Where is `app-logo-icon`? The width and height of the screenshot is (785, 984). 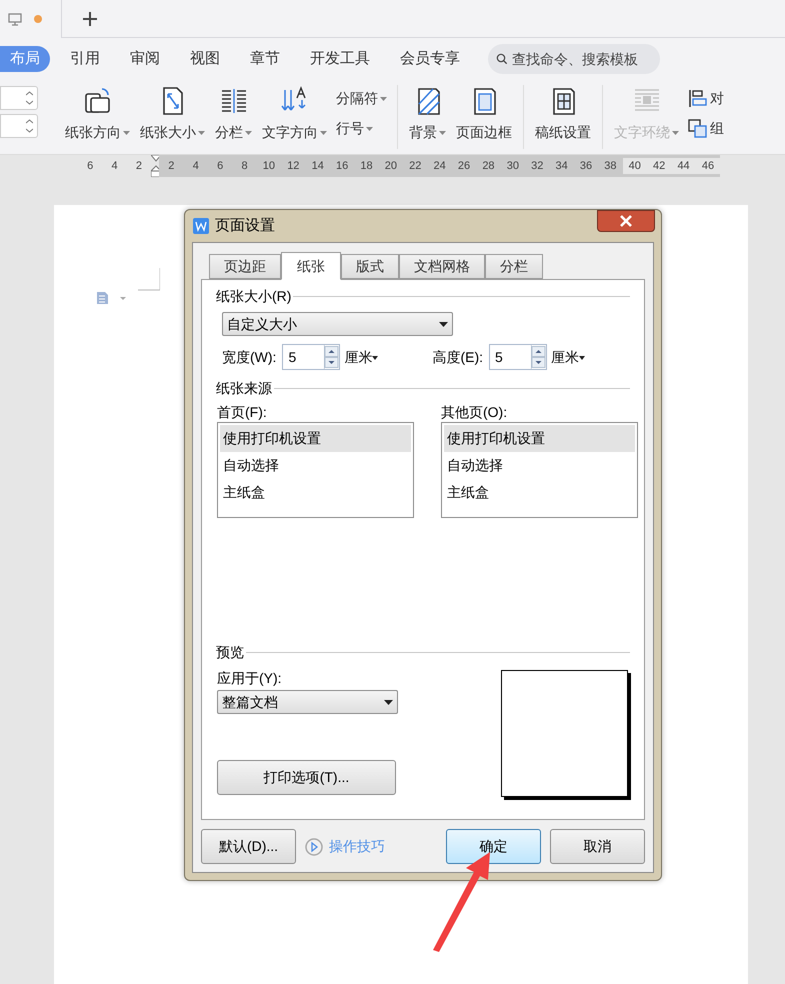 app-logo-icon is located at coordinates (201, 226).